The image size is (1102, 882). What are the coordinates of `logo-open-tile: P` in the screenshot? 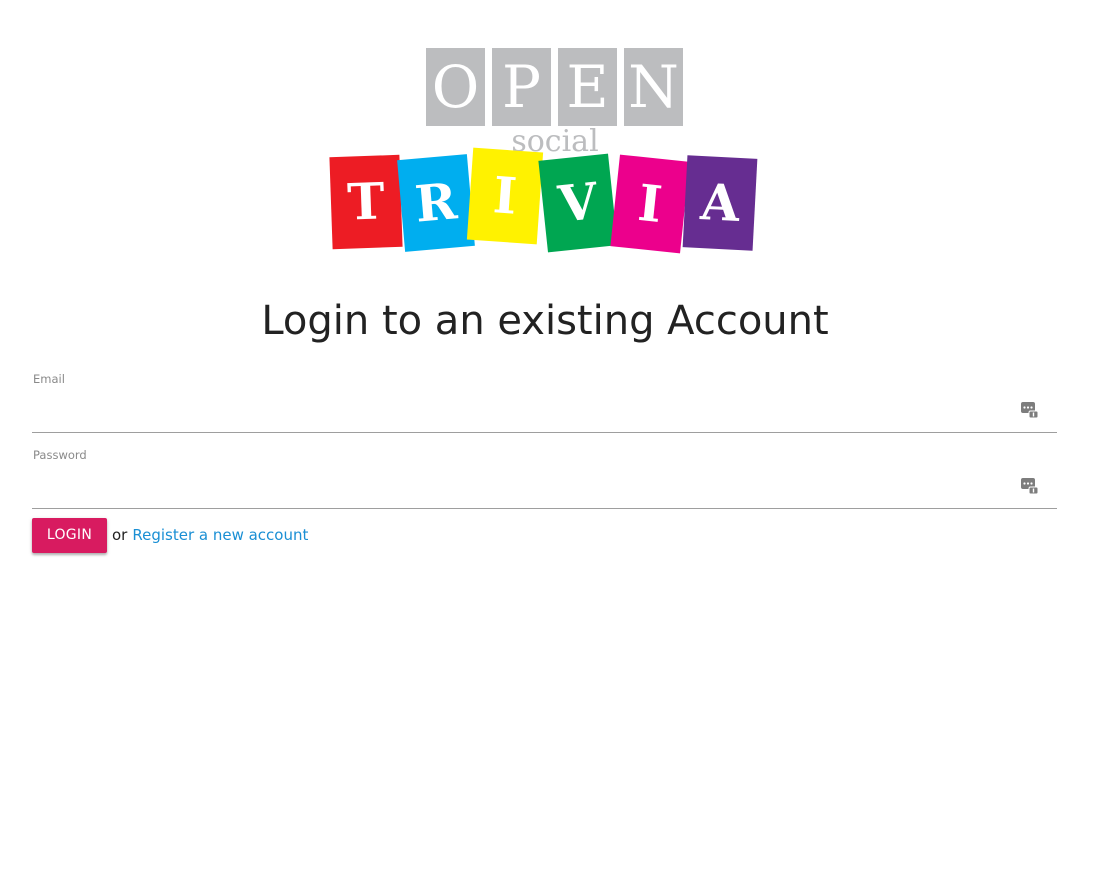 It's located at (521, 87).